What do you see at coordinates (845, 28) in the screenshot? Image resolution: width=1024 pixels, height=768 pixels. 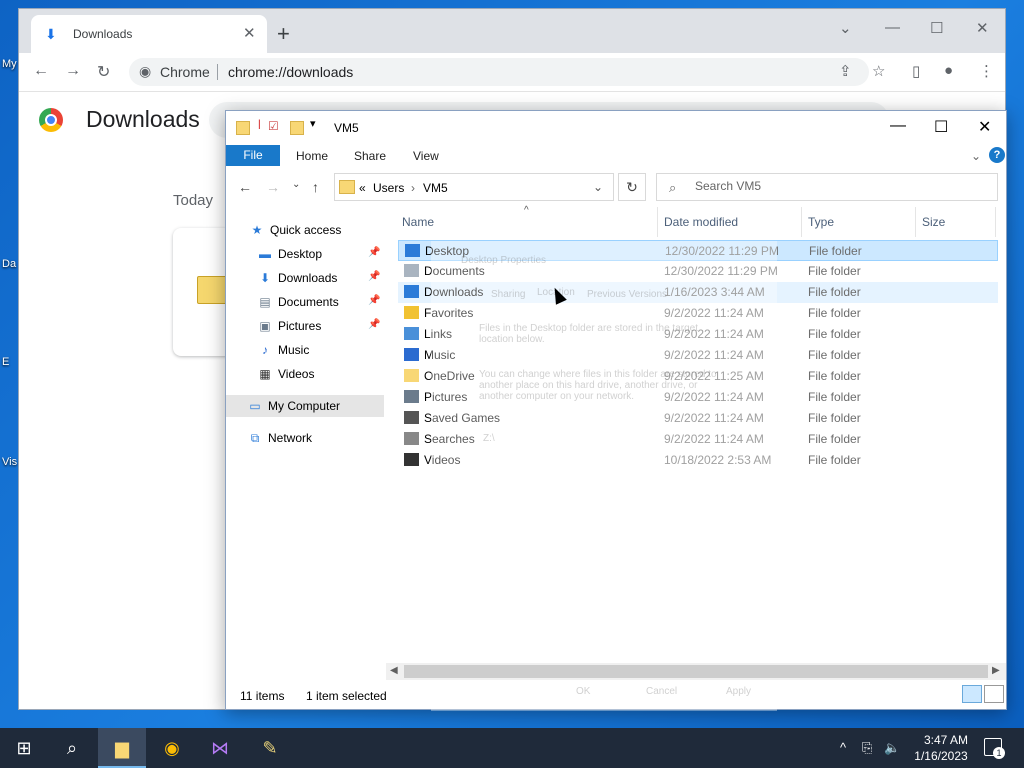 I see `tab-search-chevron-icon: ⌄` at bounding box center [845, 28].